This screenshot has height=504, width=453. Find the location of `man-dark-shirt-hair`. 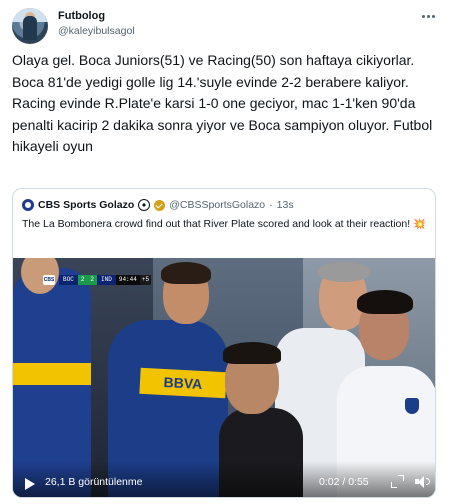

man-dark-shirt-hair is located at coordinates (252, 353).